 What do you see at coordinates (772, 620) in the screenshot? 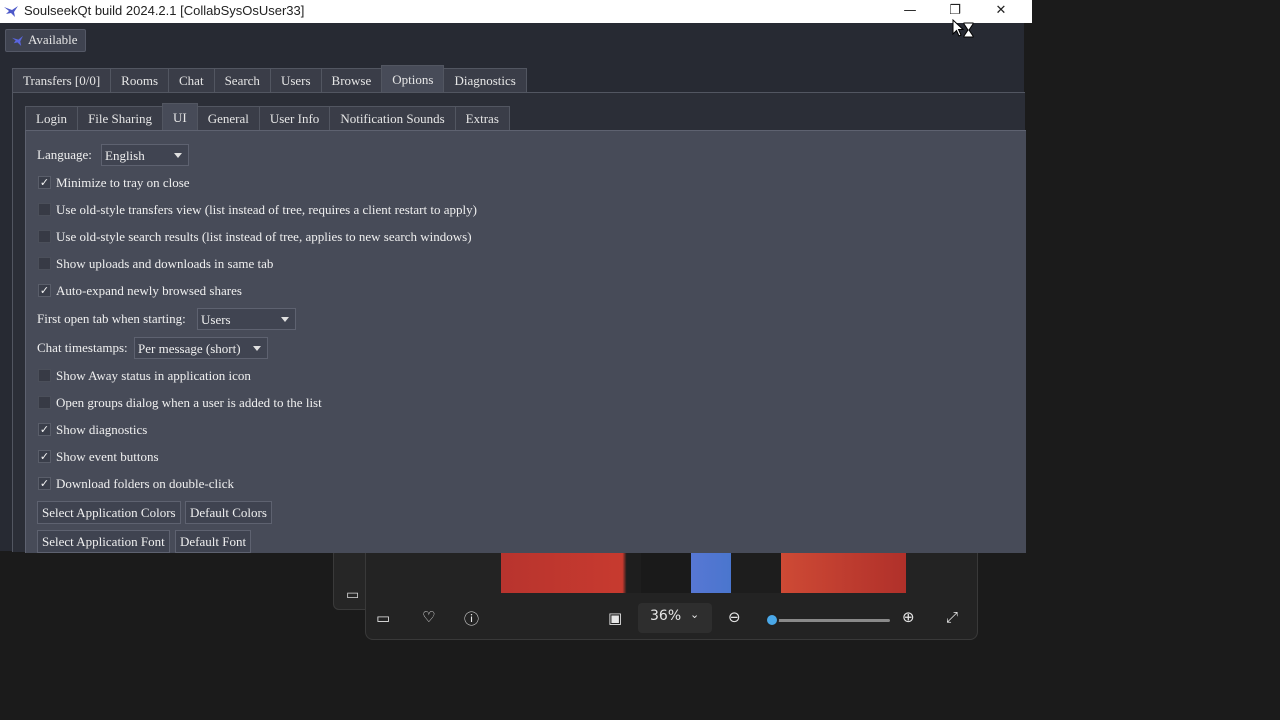
I see `zoom-slider-thumb` at bounding box center [772, 620].